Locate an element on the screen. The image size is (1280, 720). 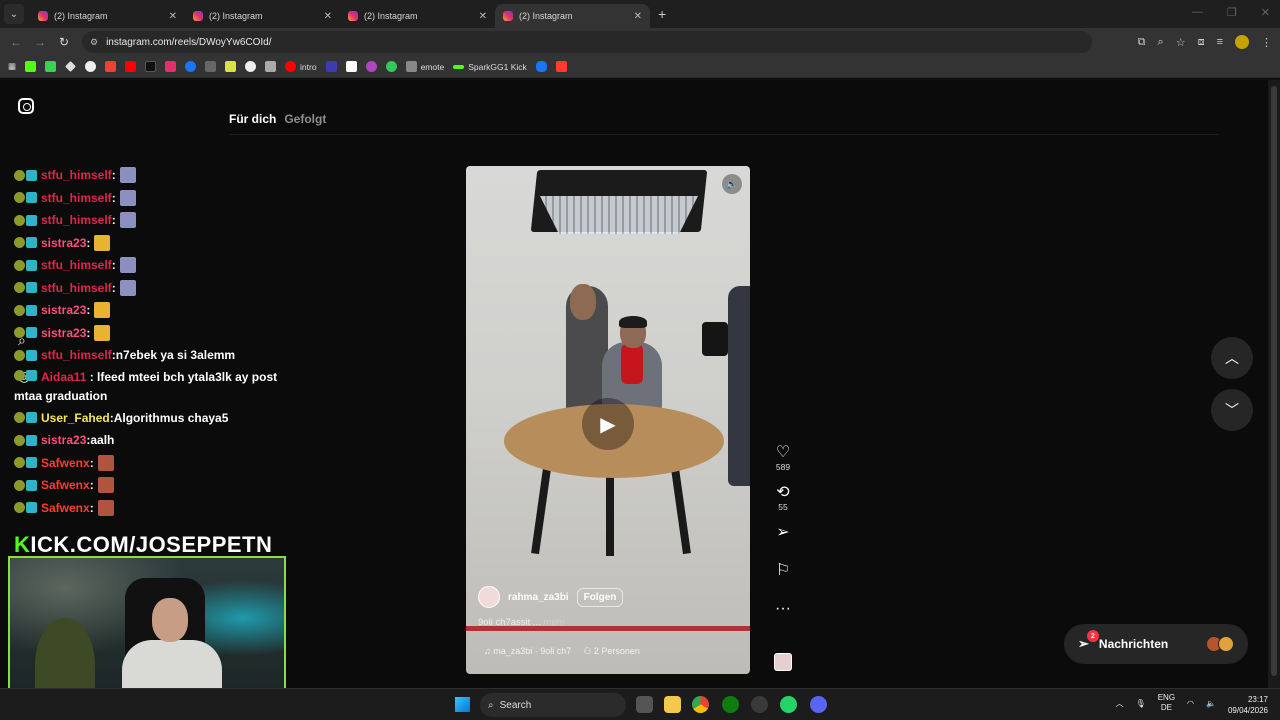
bookmark-p is located at coordinates (351, 66).